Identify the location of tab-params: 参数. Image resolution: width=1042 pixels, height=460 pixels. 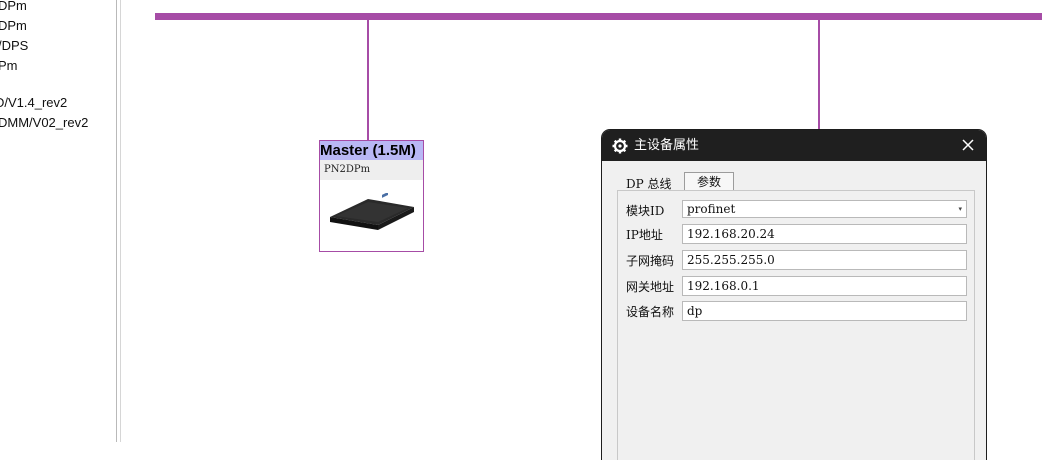
(709, 181).